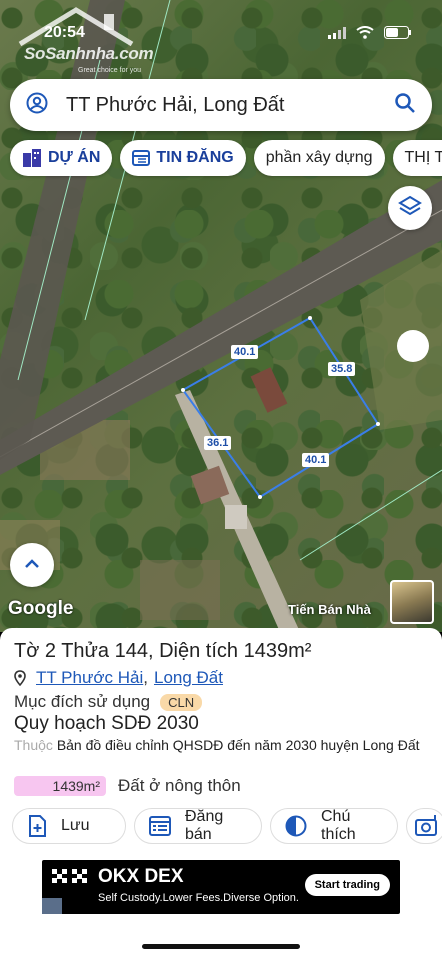 The height and width of the screenshot is (960, 442). What do you see at coordinates (75, 825) in the screenshot?
I see `save-label: Lưu` at bounding box center [75, 825].